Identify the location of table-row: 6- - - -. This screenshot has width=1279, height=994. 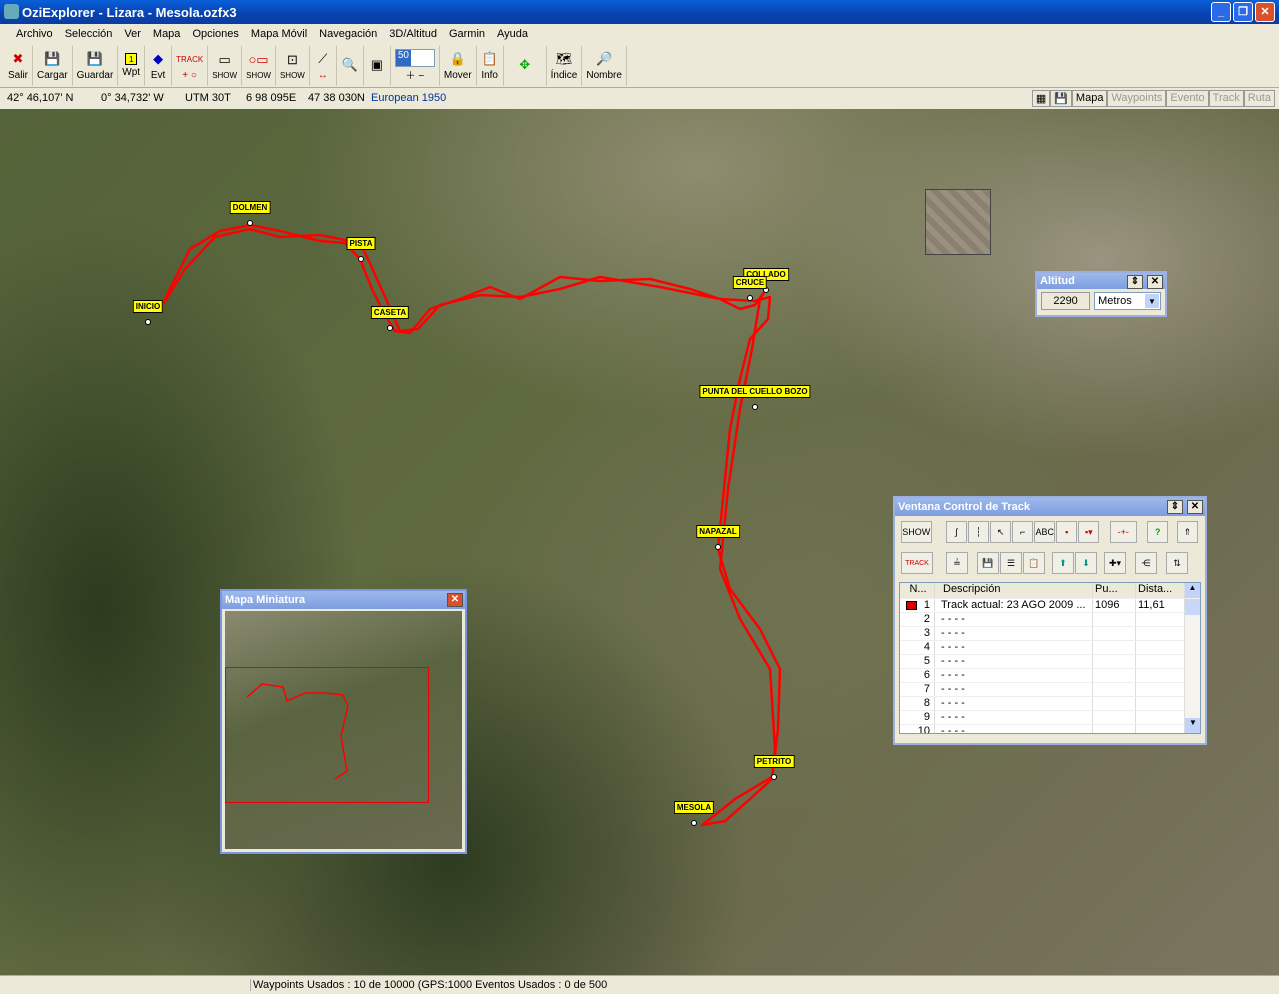
(1050, 676).